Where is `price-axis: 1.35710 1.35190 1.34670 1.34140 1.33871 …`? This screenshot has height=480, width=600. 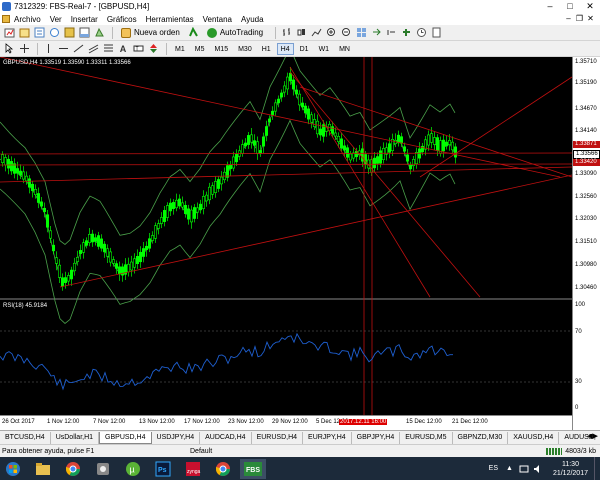 price-axis: 1.35710 1.35190 1.34670 1.34140 1.33871 … is located at coordinates (586, 243).